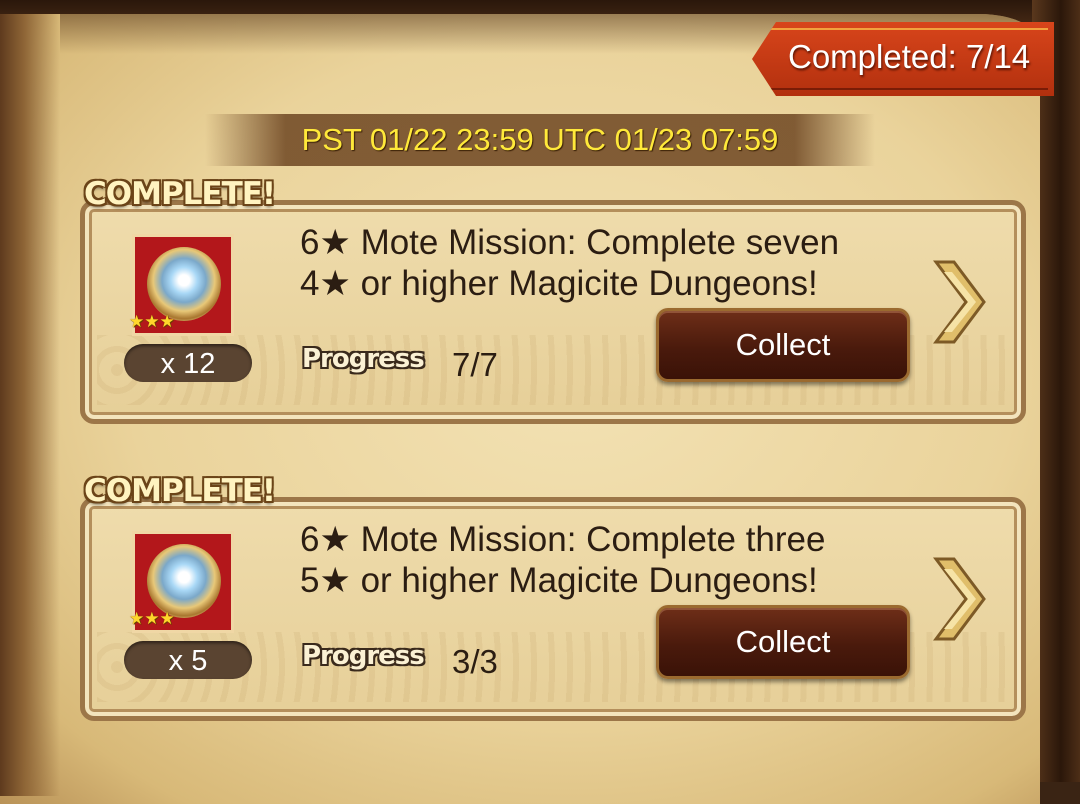 The height and width of the screenshot is (804, 1080). I want to click on completed-counter-banner: Completed: 7/14, so click(903, 59).